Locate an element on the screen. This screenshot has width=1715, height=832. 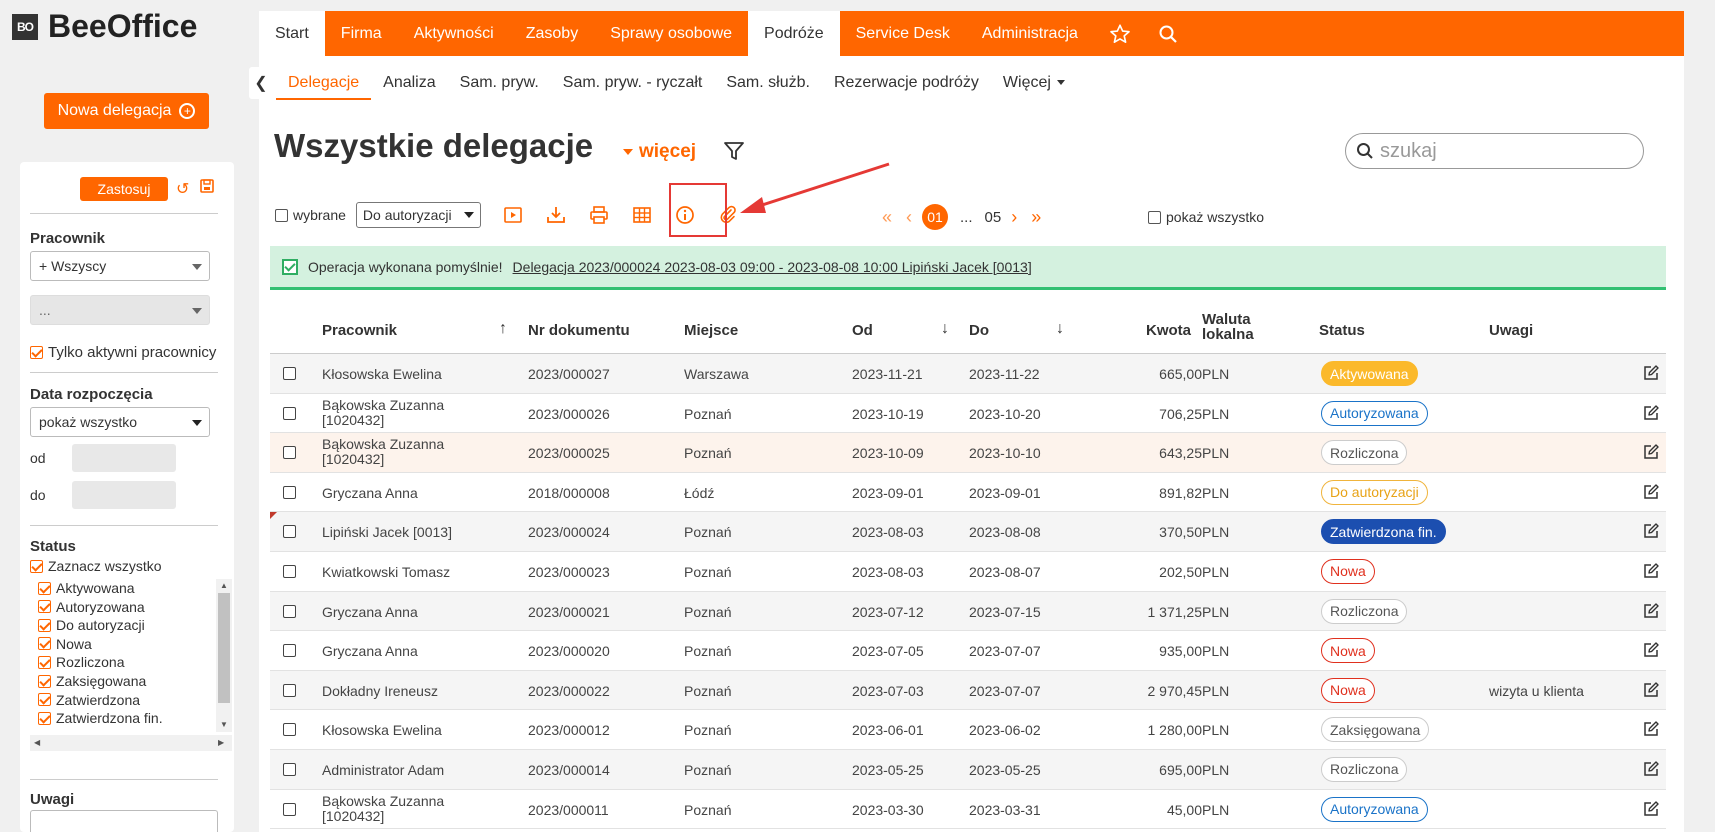
scroll-left-icon: ◀ is located at coordinates (37, 742).